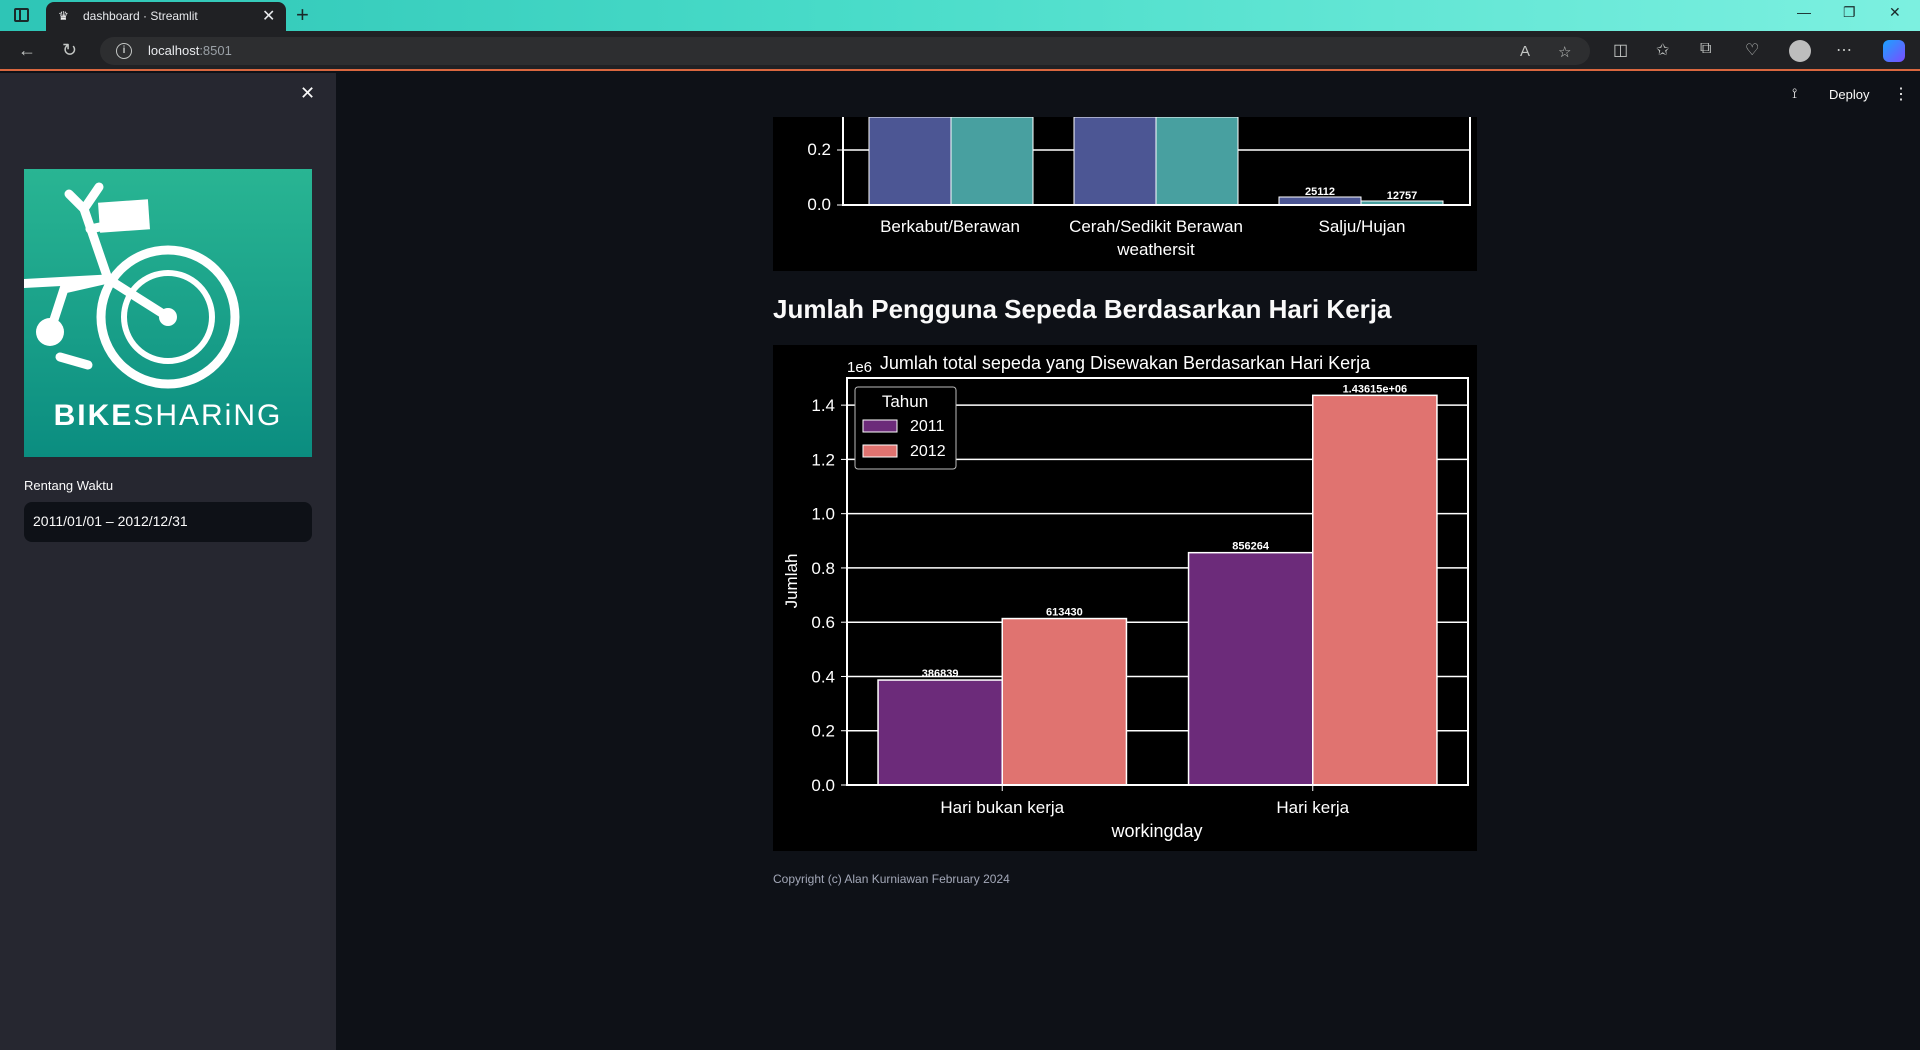  I want to click on x-tick-label: Salju/Hujan, so click(1362, 226).